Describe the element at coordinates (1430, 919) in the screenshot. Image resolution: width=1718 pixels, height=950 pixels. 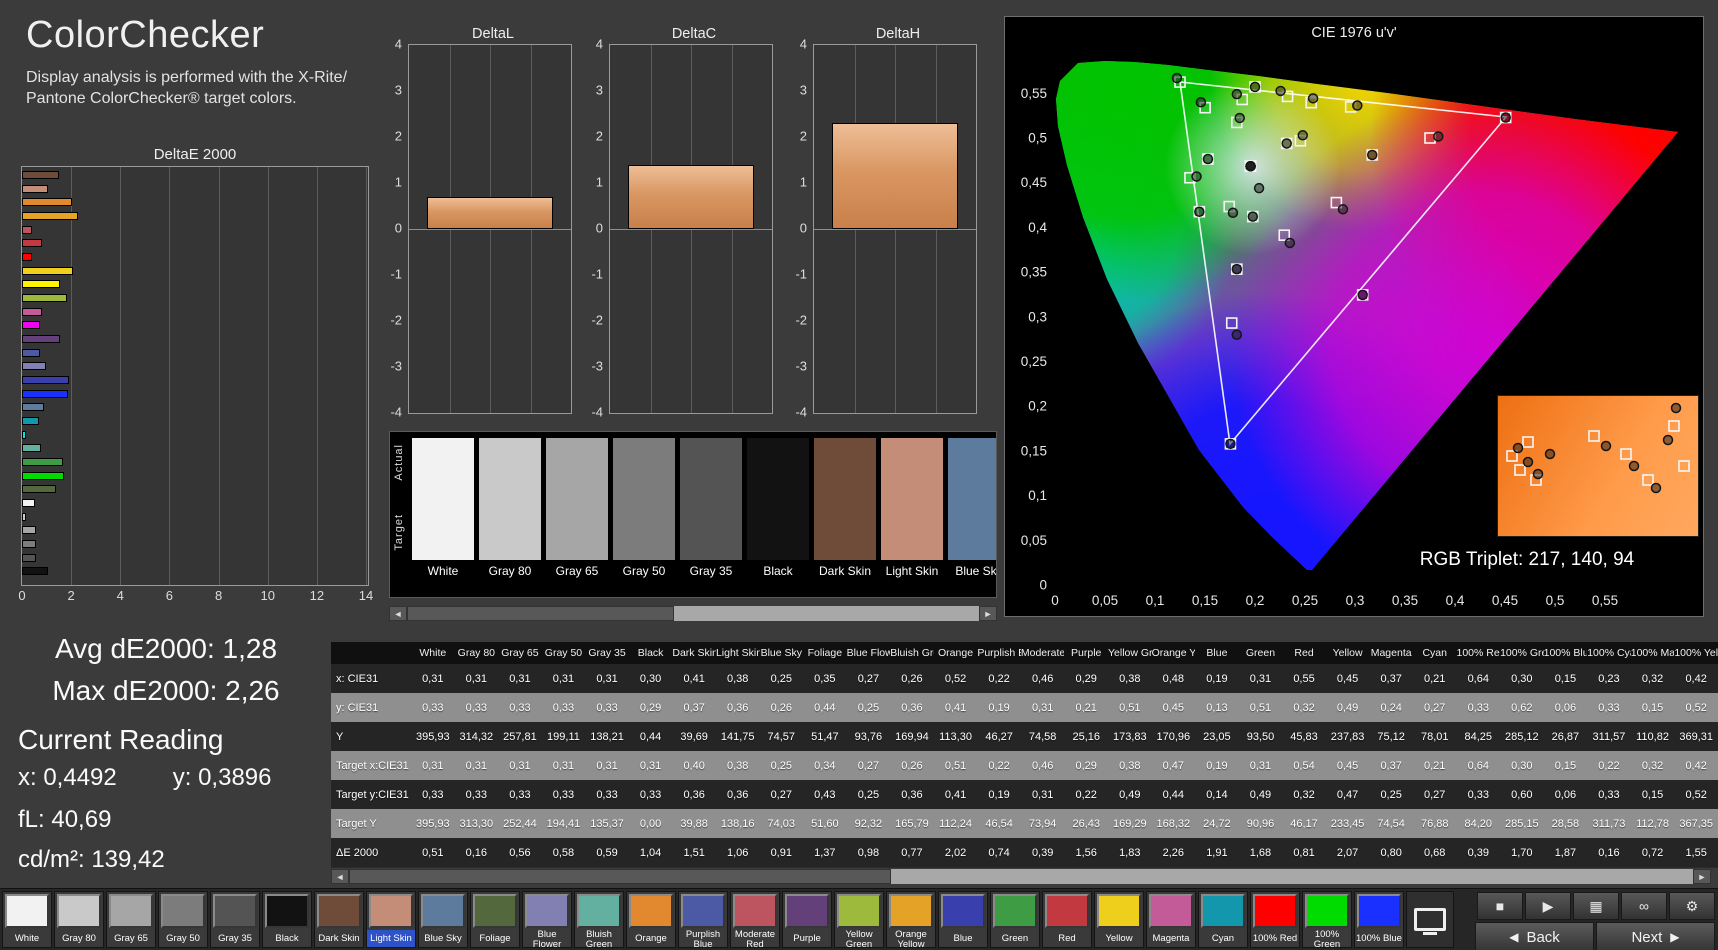
I see `display-pattern-button` at that location.